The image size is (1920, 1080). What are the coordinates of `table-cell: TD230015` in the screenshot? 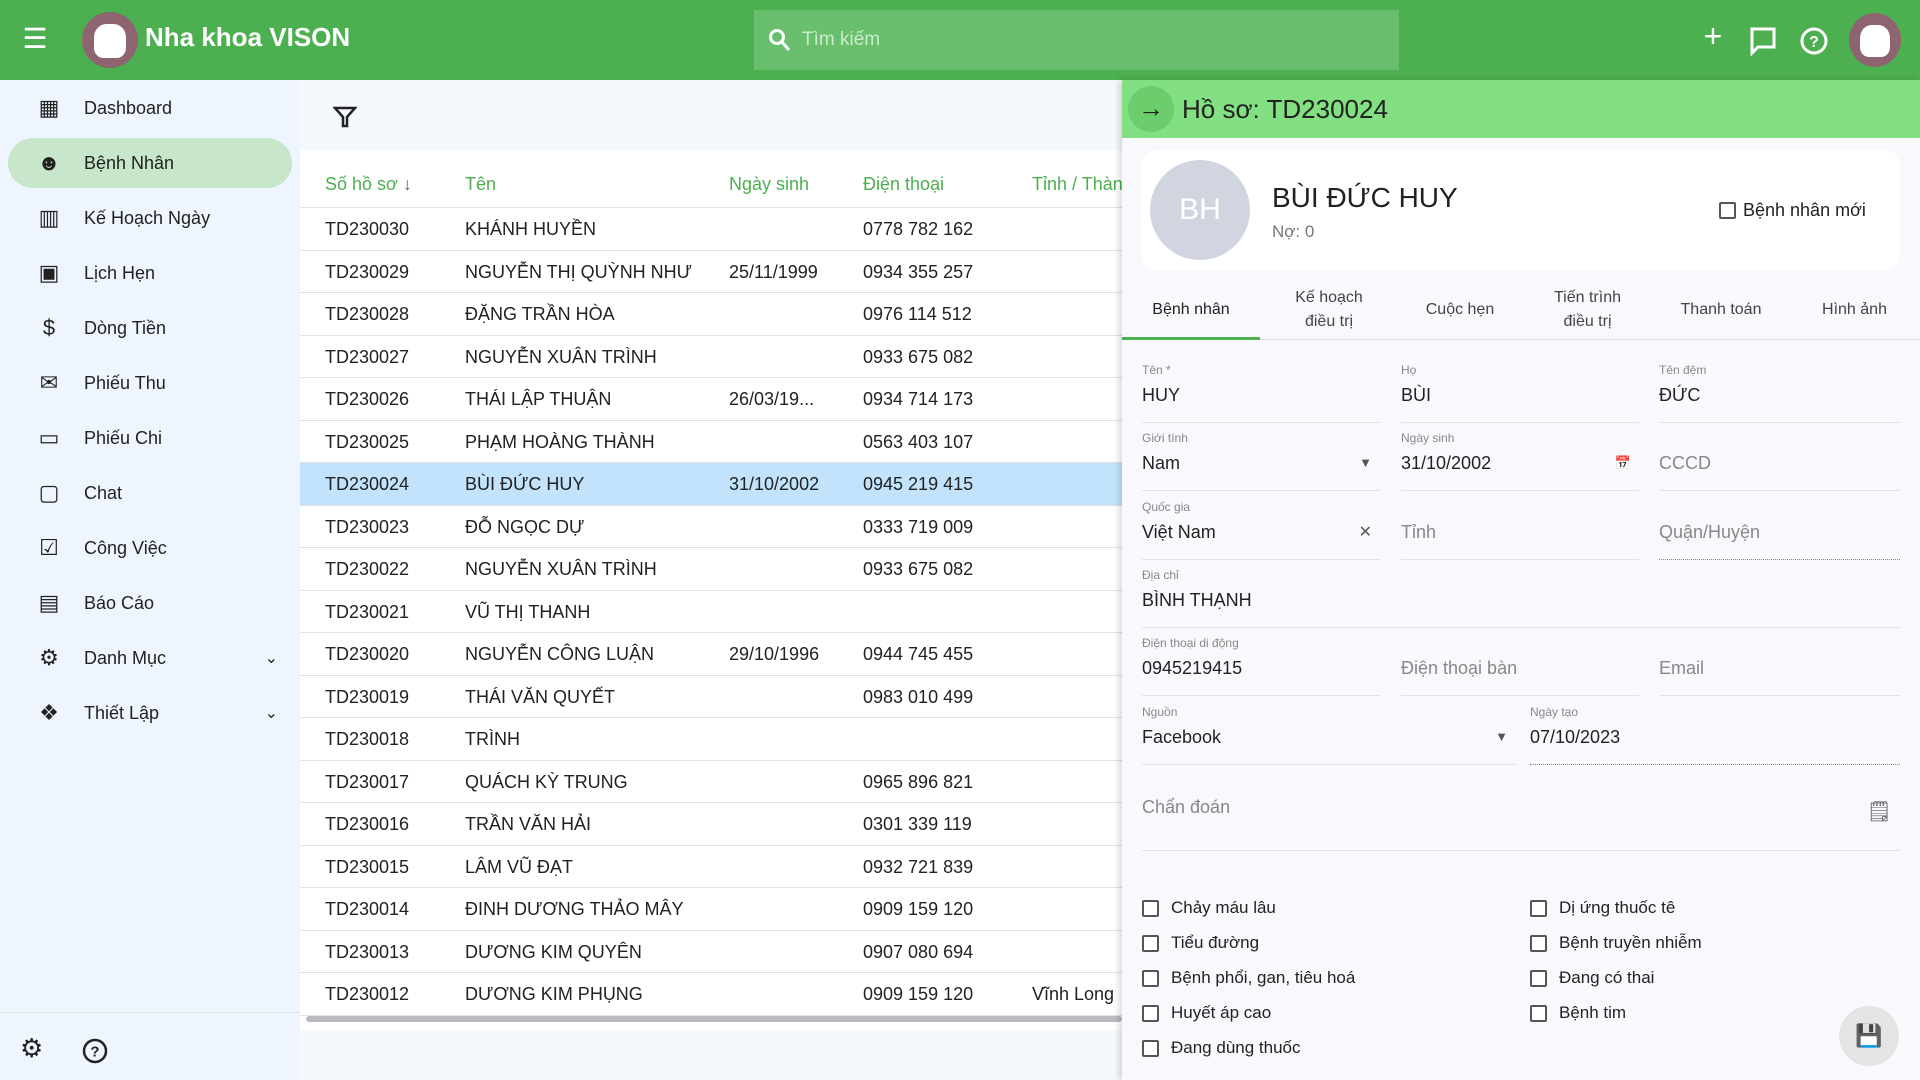 It's located at (367, 866).